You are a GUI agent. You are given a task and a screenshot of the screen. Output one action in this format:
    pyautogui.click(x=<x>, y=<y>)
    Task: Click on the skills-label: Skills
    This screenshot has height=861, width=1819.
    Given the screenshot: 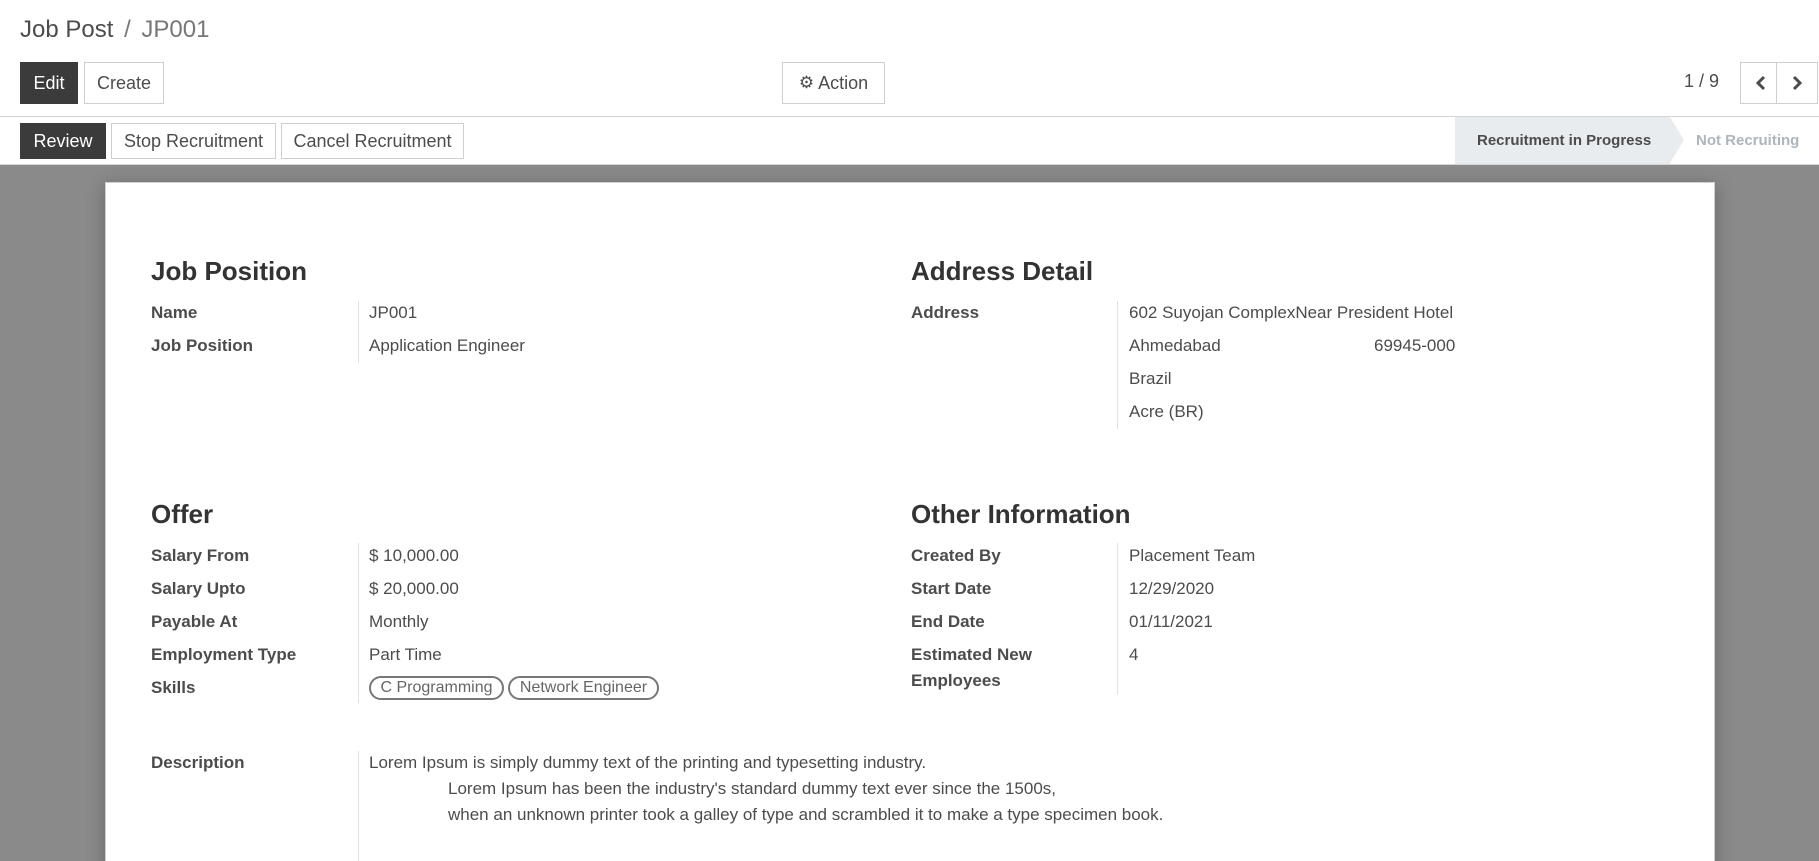 What is the action you would take?
    pyautogui.click(x=173, y=687)
    